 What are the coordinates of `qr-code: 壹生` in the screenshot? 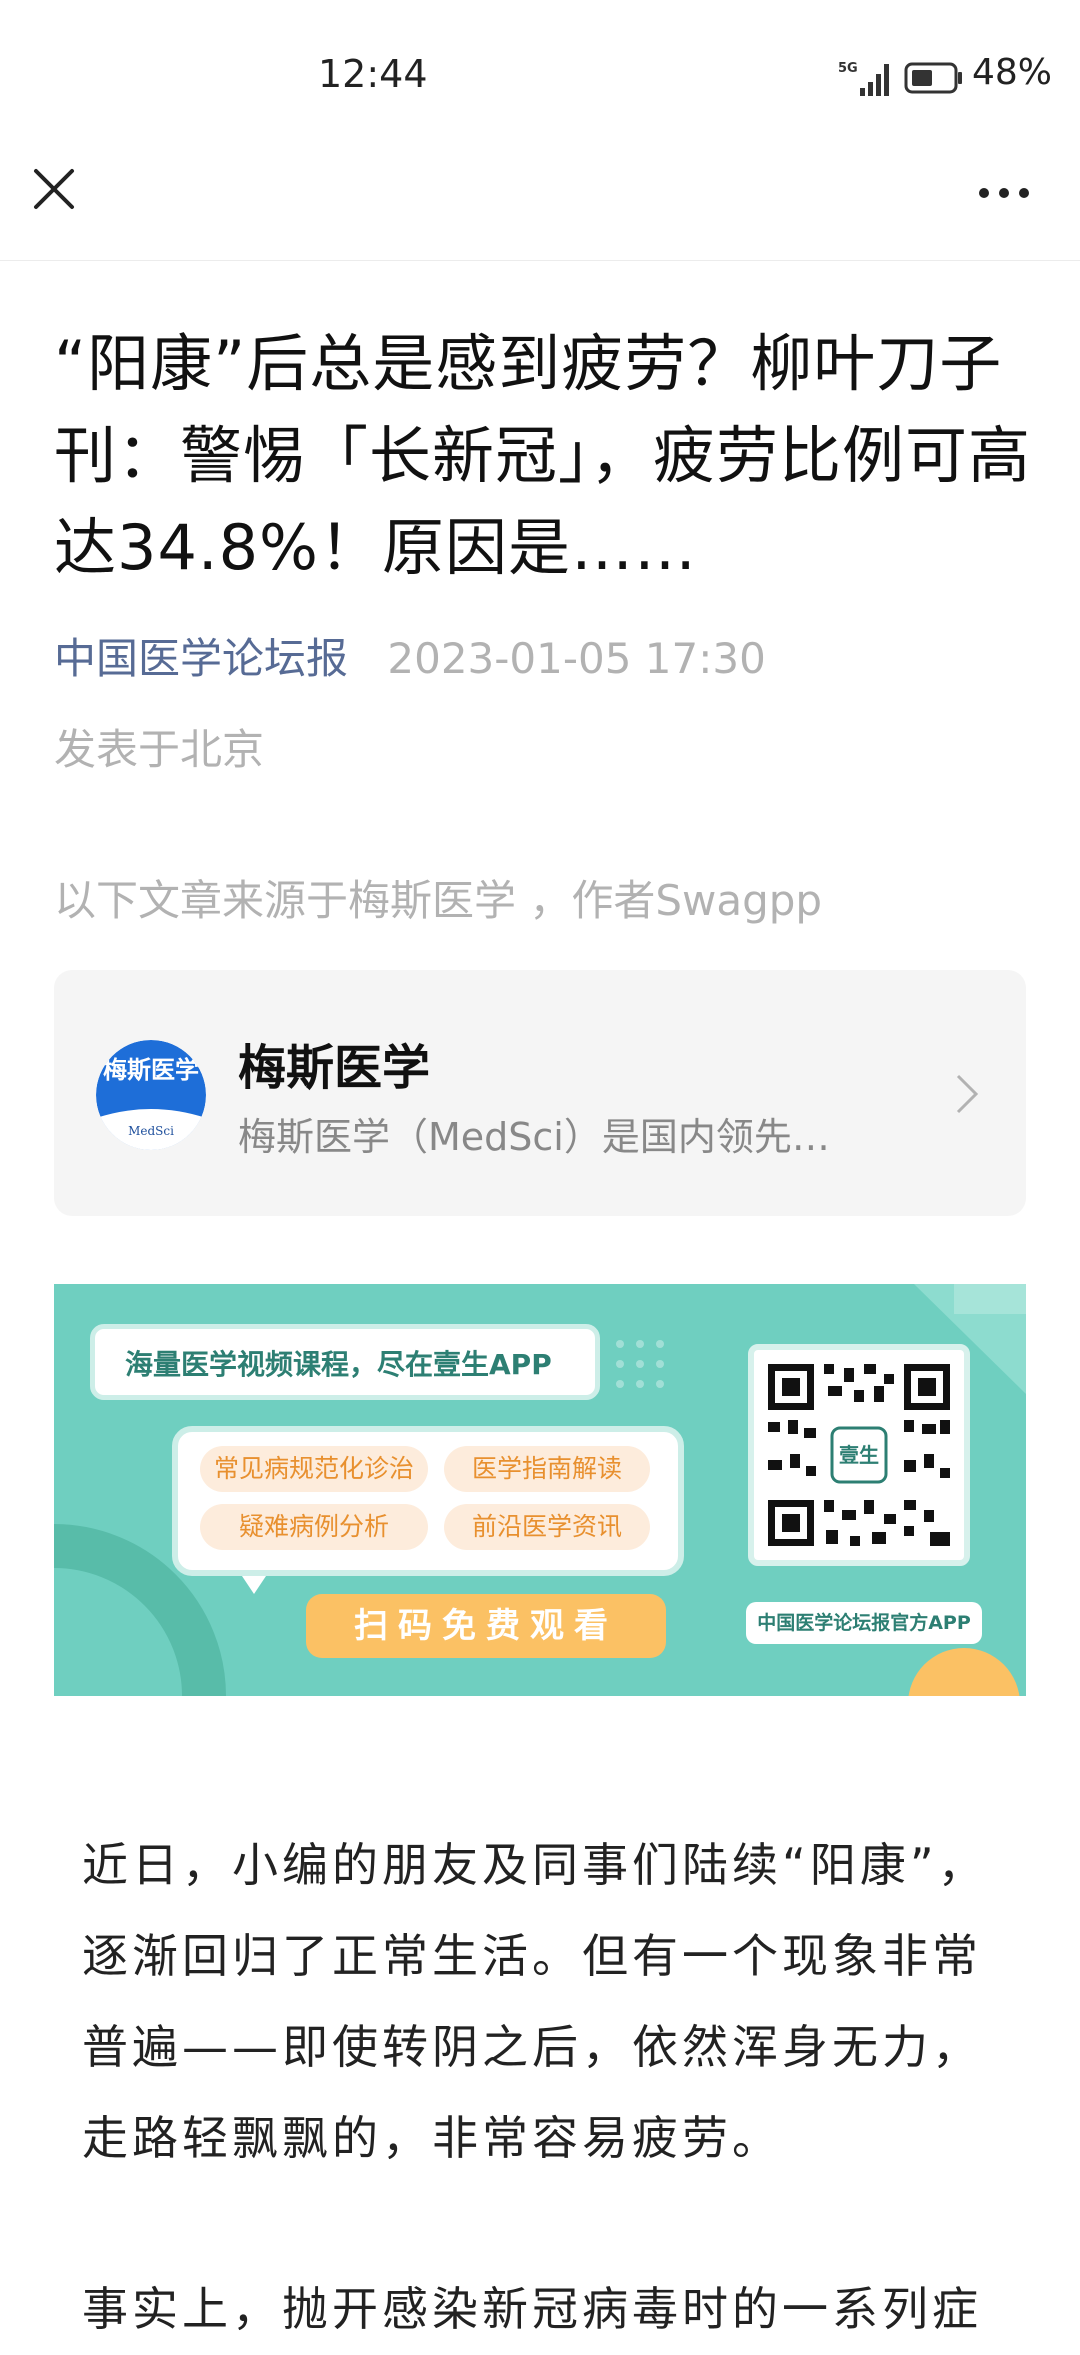 It's located at (859, 1455).